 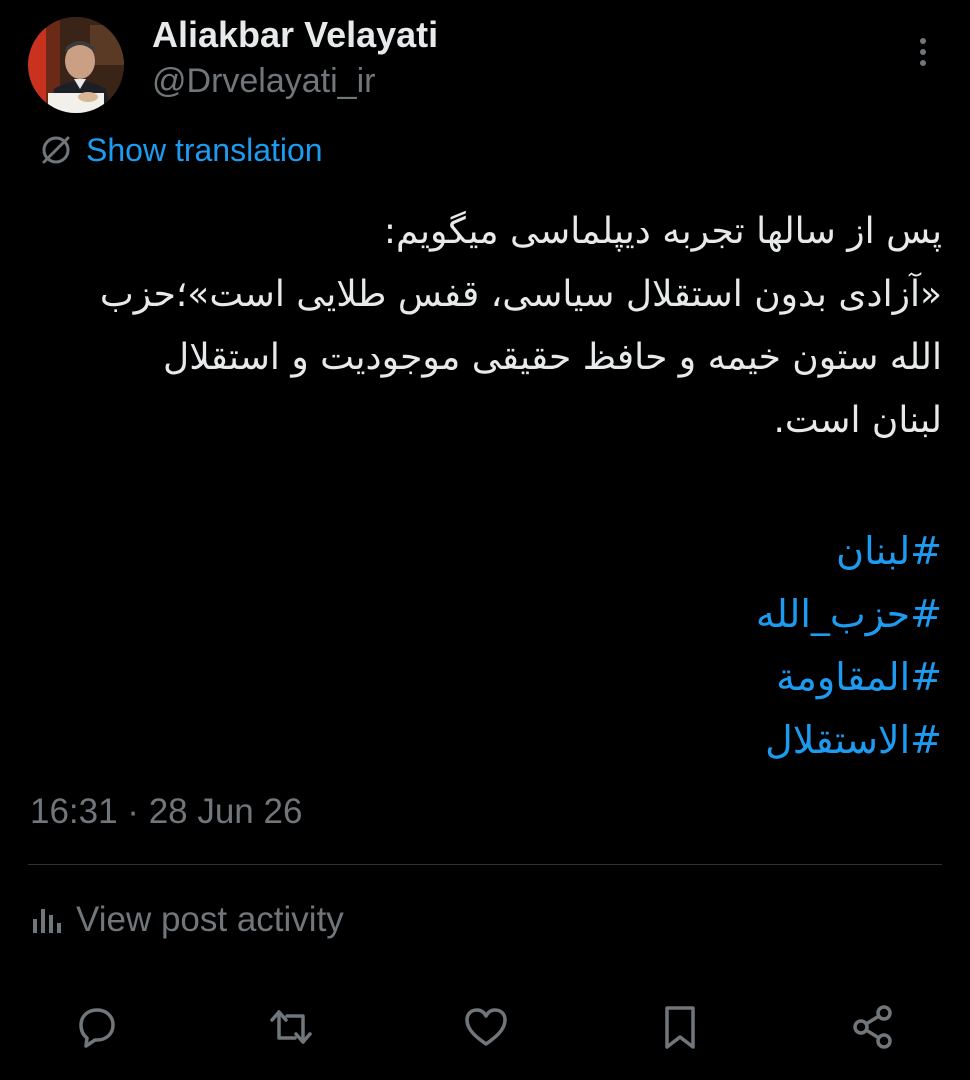 I want to click on hashtag-link: #الاستقلال, so click(x=642, y=740).